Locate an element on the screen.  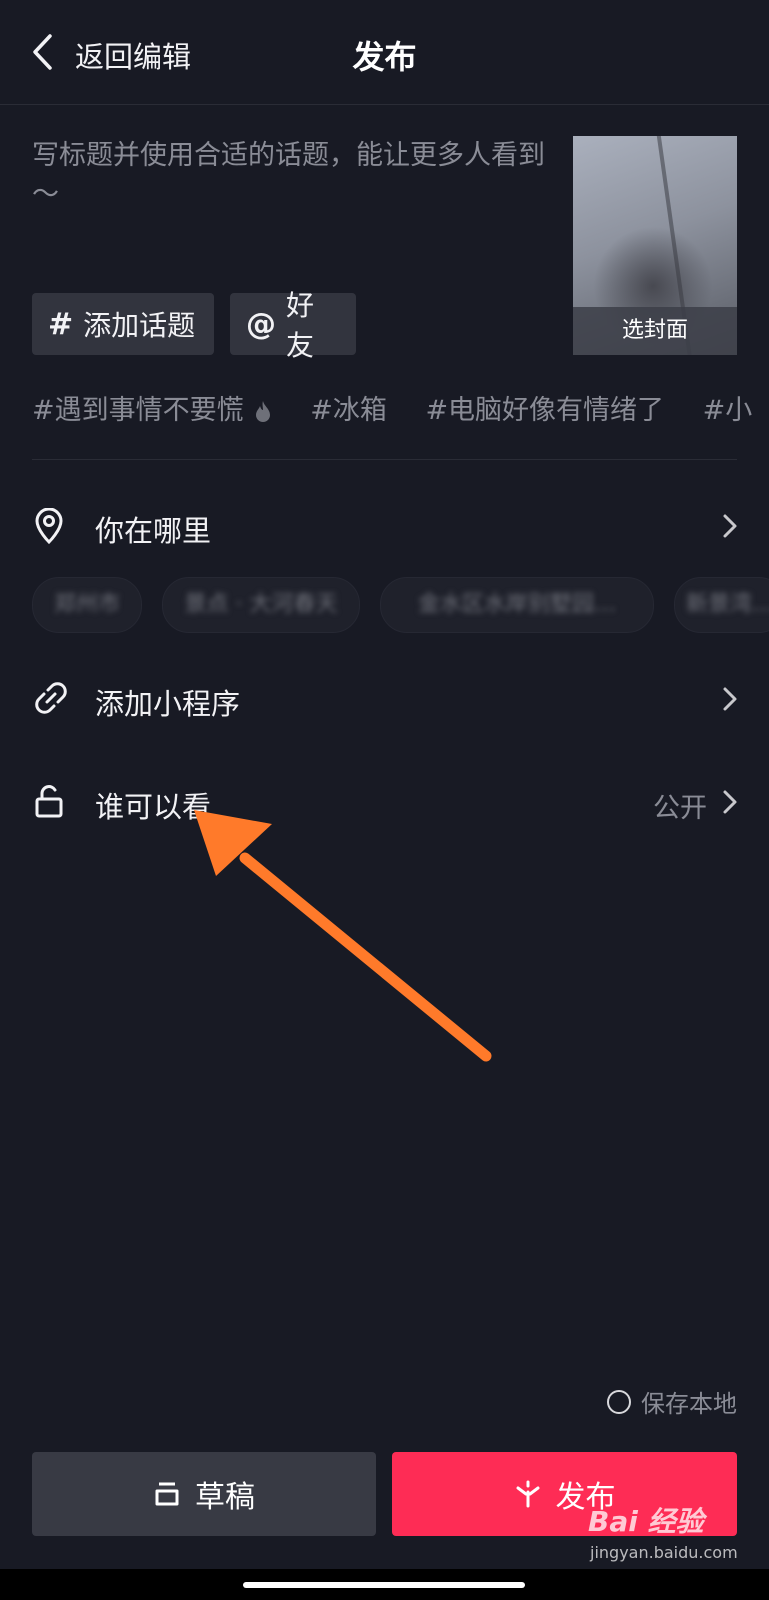
radio-icon is located at coordinates (619, 1401).